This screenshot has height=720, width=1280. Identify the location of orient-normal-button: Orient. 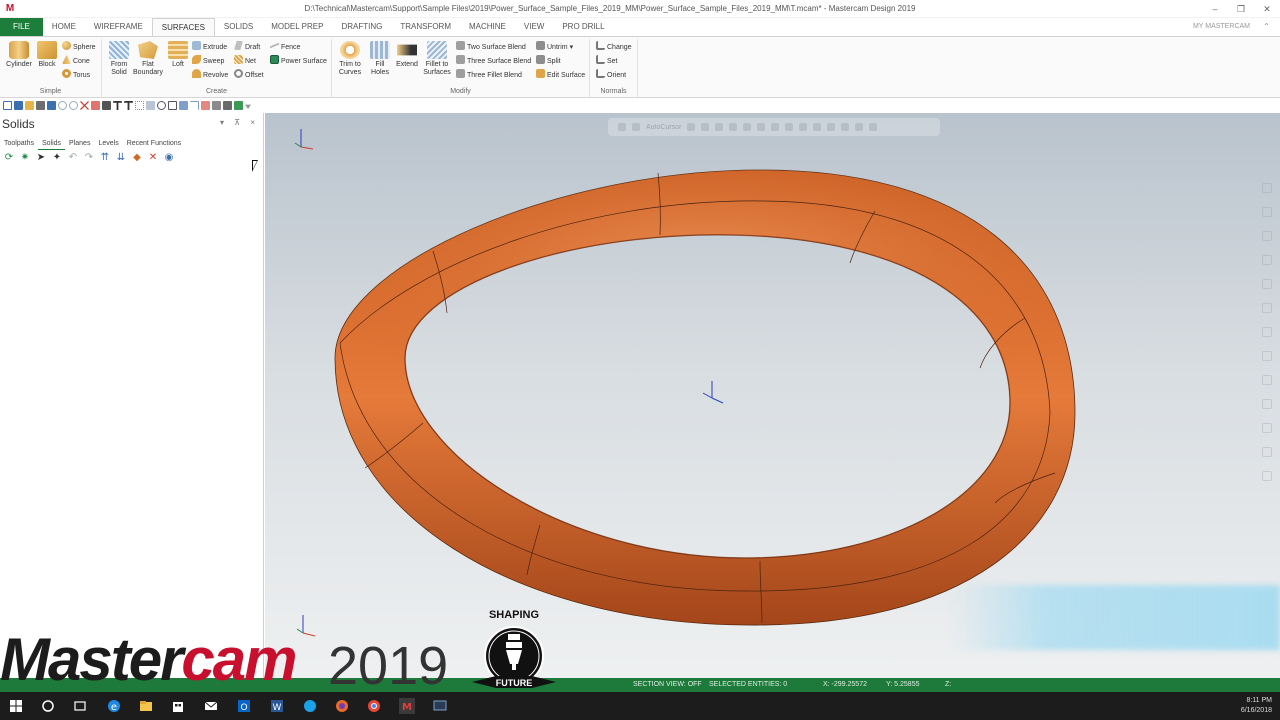
(611, 75).